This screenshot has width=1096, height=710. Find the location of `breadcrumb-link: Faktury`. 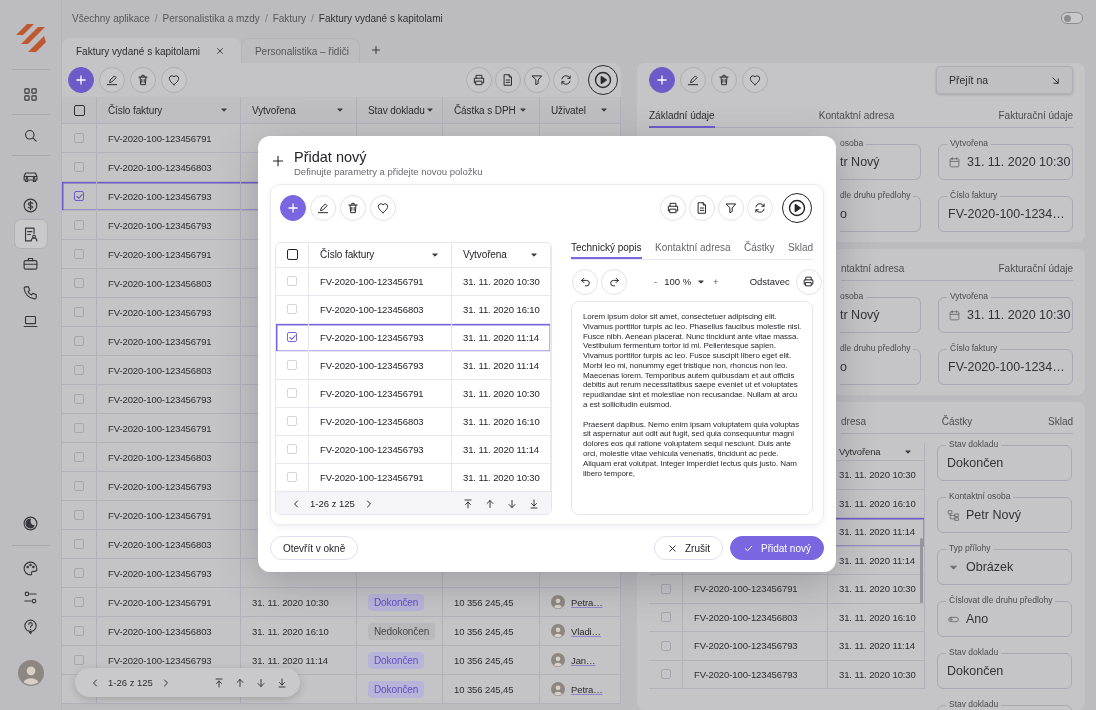

breadcrumb-link: Faktury is located at coordinates (289, 18).